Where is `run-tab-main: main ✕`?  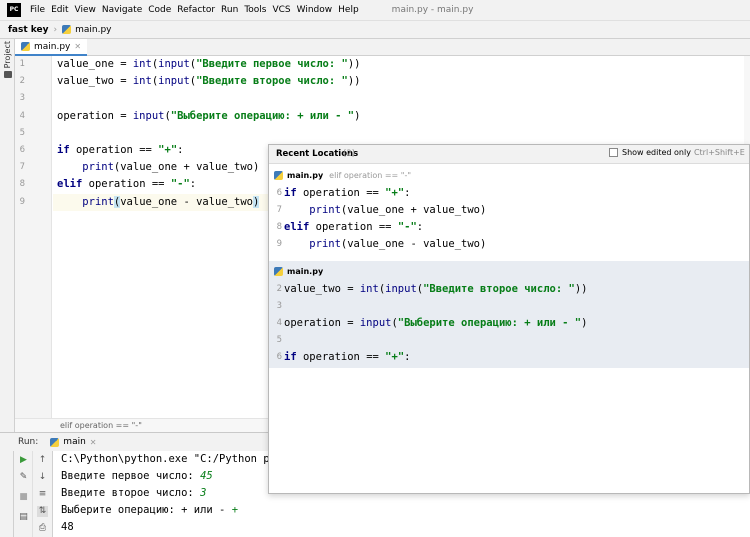 run-tab-main: main ✕ is located at coordinates (73, 442).